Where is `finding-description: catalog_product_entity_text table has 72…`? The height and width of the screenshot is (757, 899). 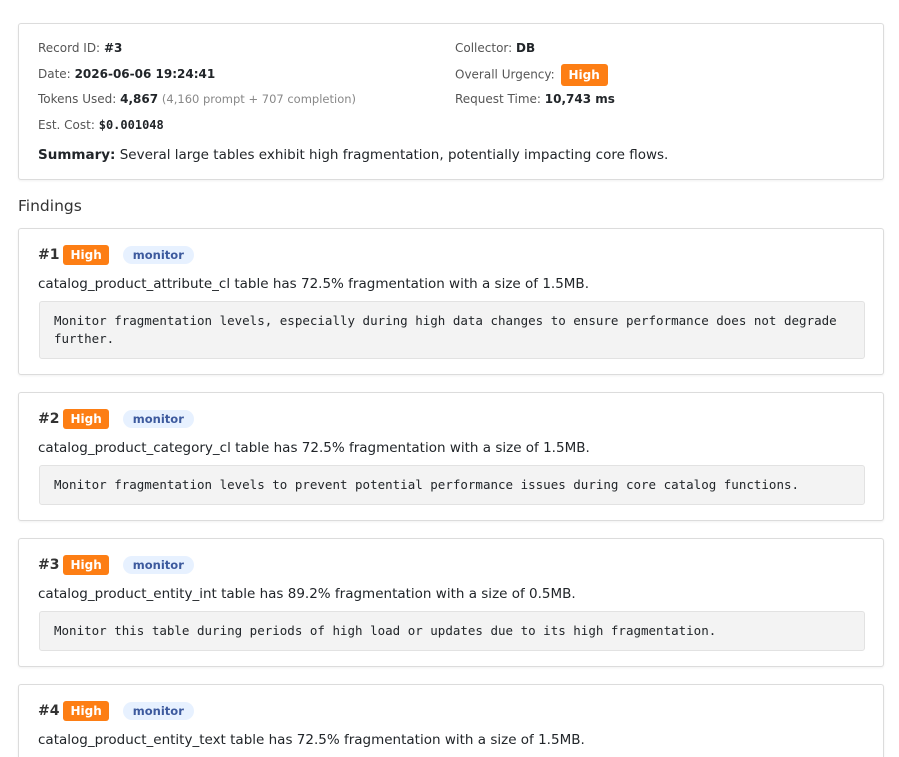
finding-description: catalog_product_entity_text table has 72… is located at coordinates (311, 740).